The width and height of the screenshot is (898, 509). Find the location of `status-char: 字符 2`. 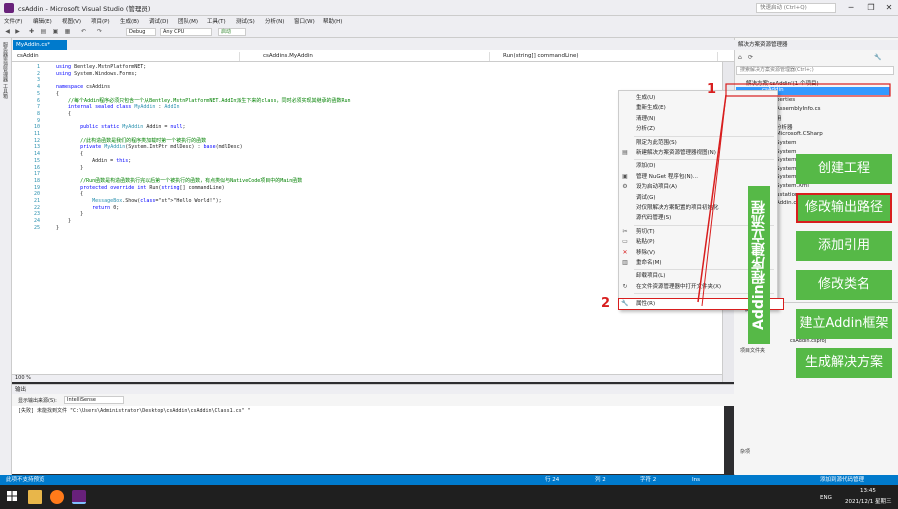

status-char: 字符 2 is located at coordinates (648, 480).